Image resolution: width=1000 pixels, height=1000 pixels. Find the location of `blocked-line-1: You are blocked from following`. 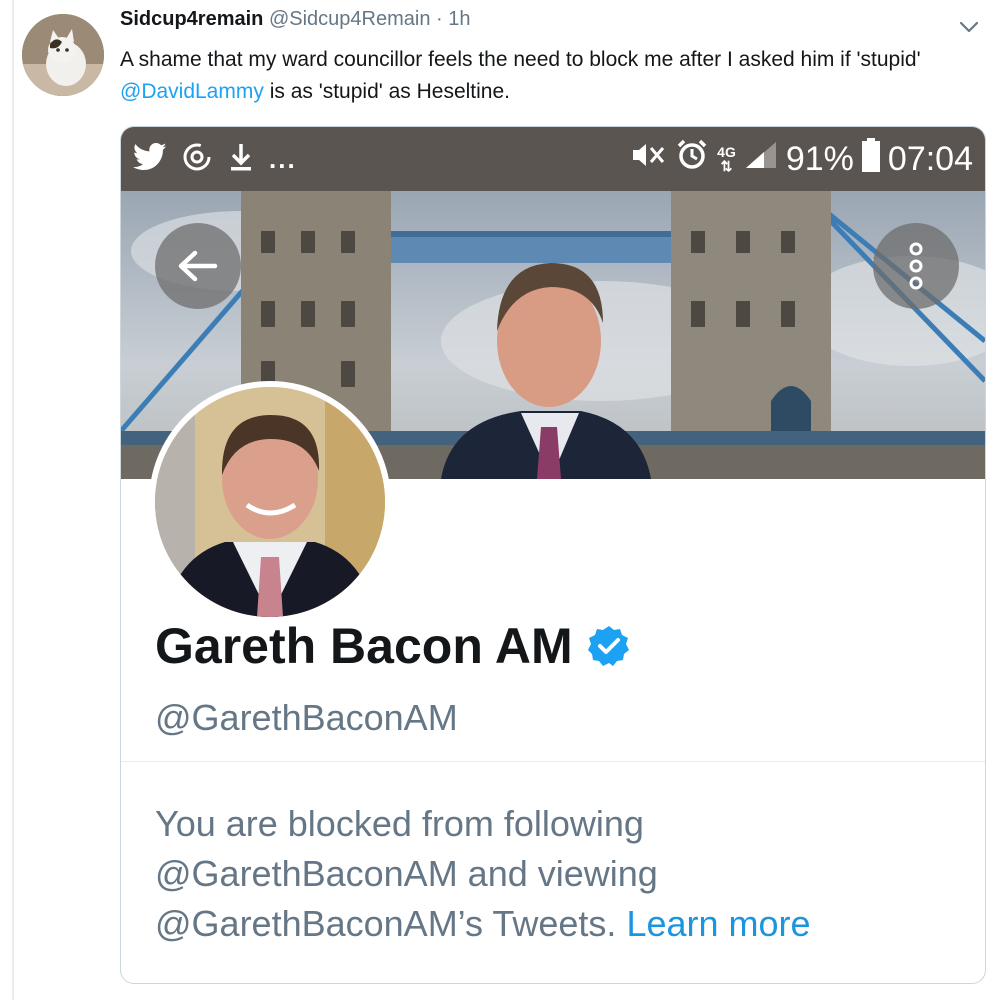

blocked-line-1: You are blocked from following is located at coordinates (399, 823).